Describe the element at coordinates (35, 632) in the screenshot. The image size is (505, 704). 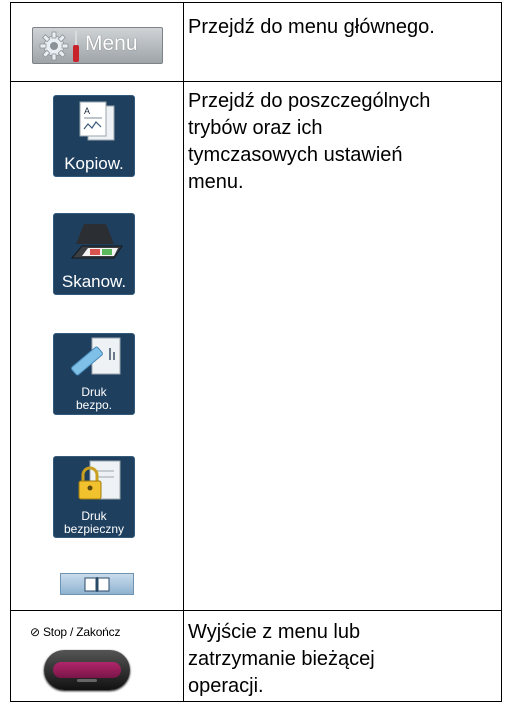
I see `stop-sign-icon: ⊘` at that location.